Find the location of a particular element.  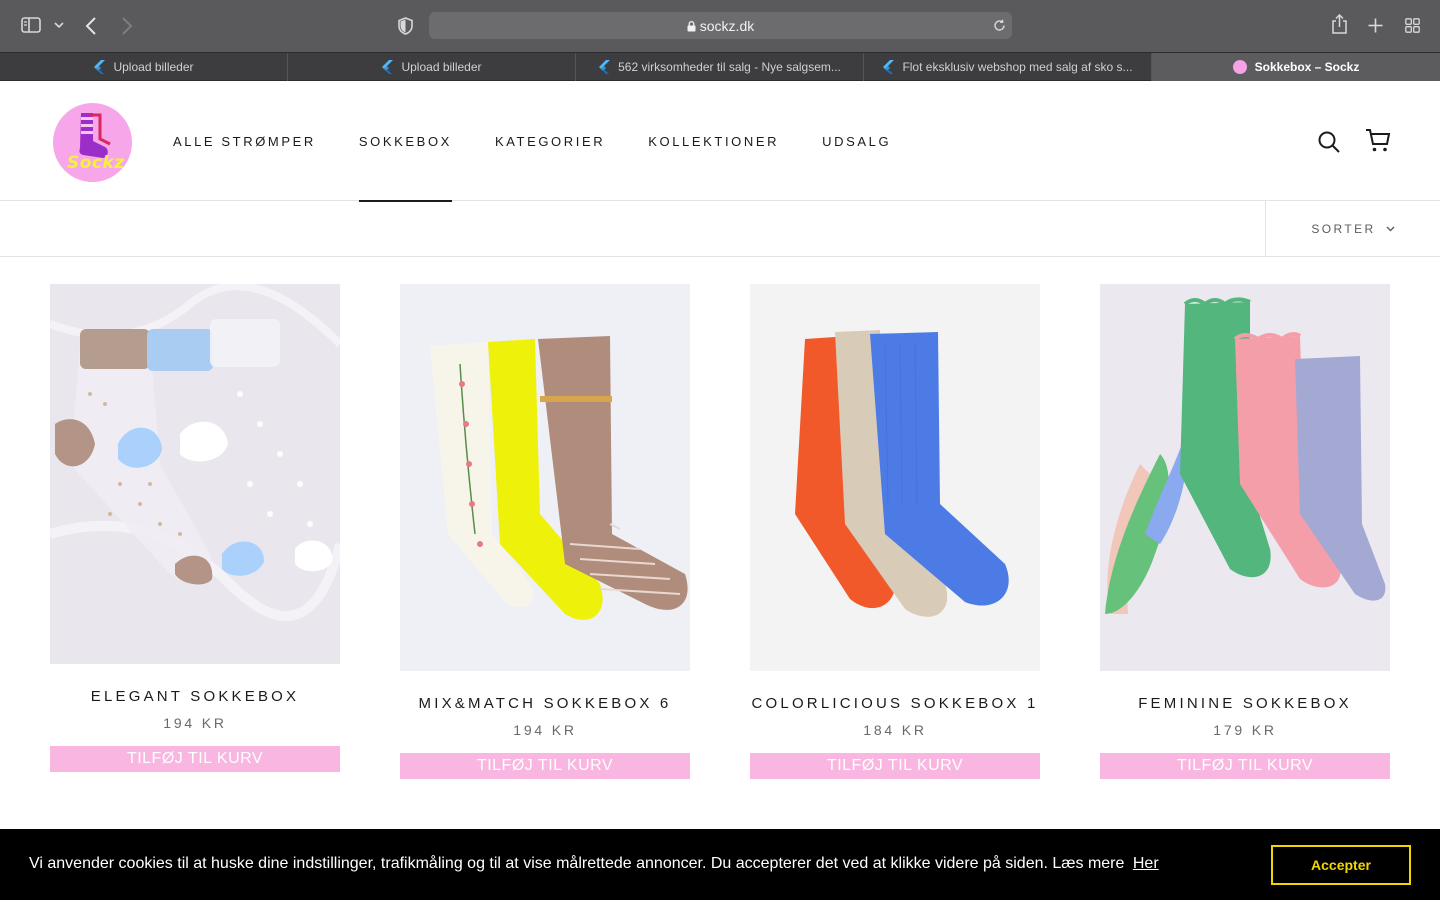

url-label: sockz.dk is located at coordinates (727, 26).